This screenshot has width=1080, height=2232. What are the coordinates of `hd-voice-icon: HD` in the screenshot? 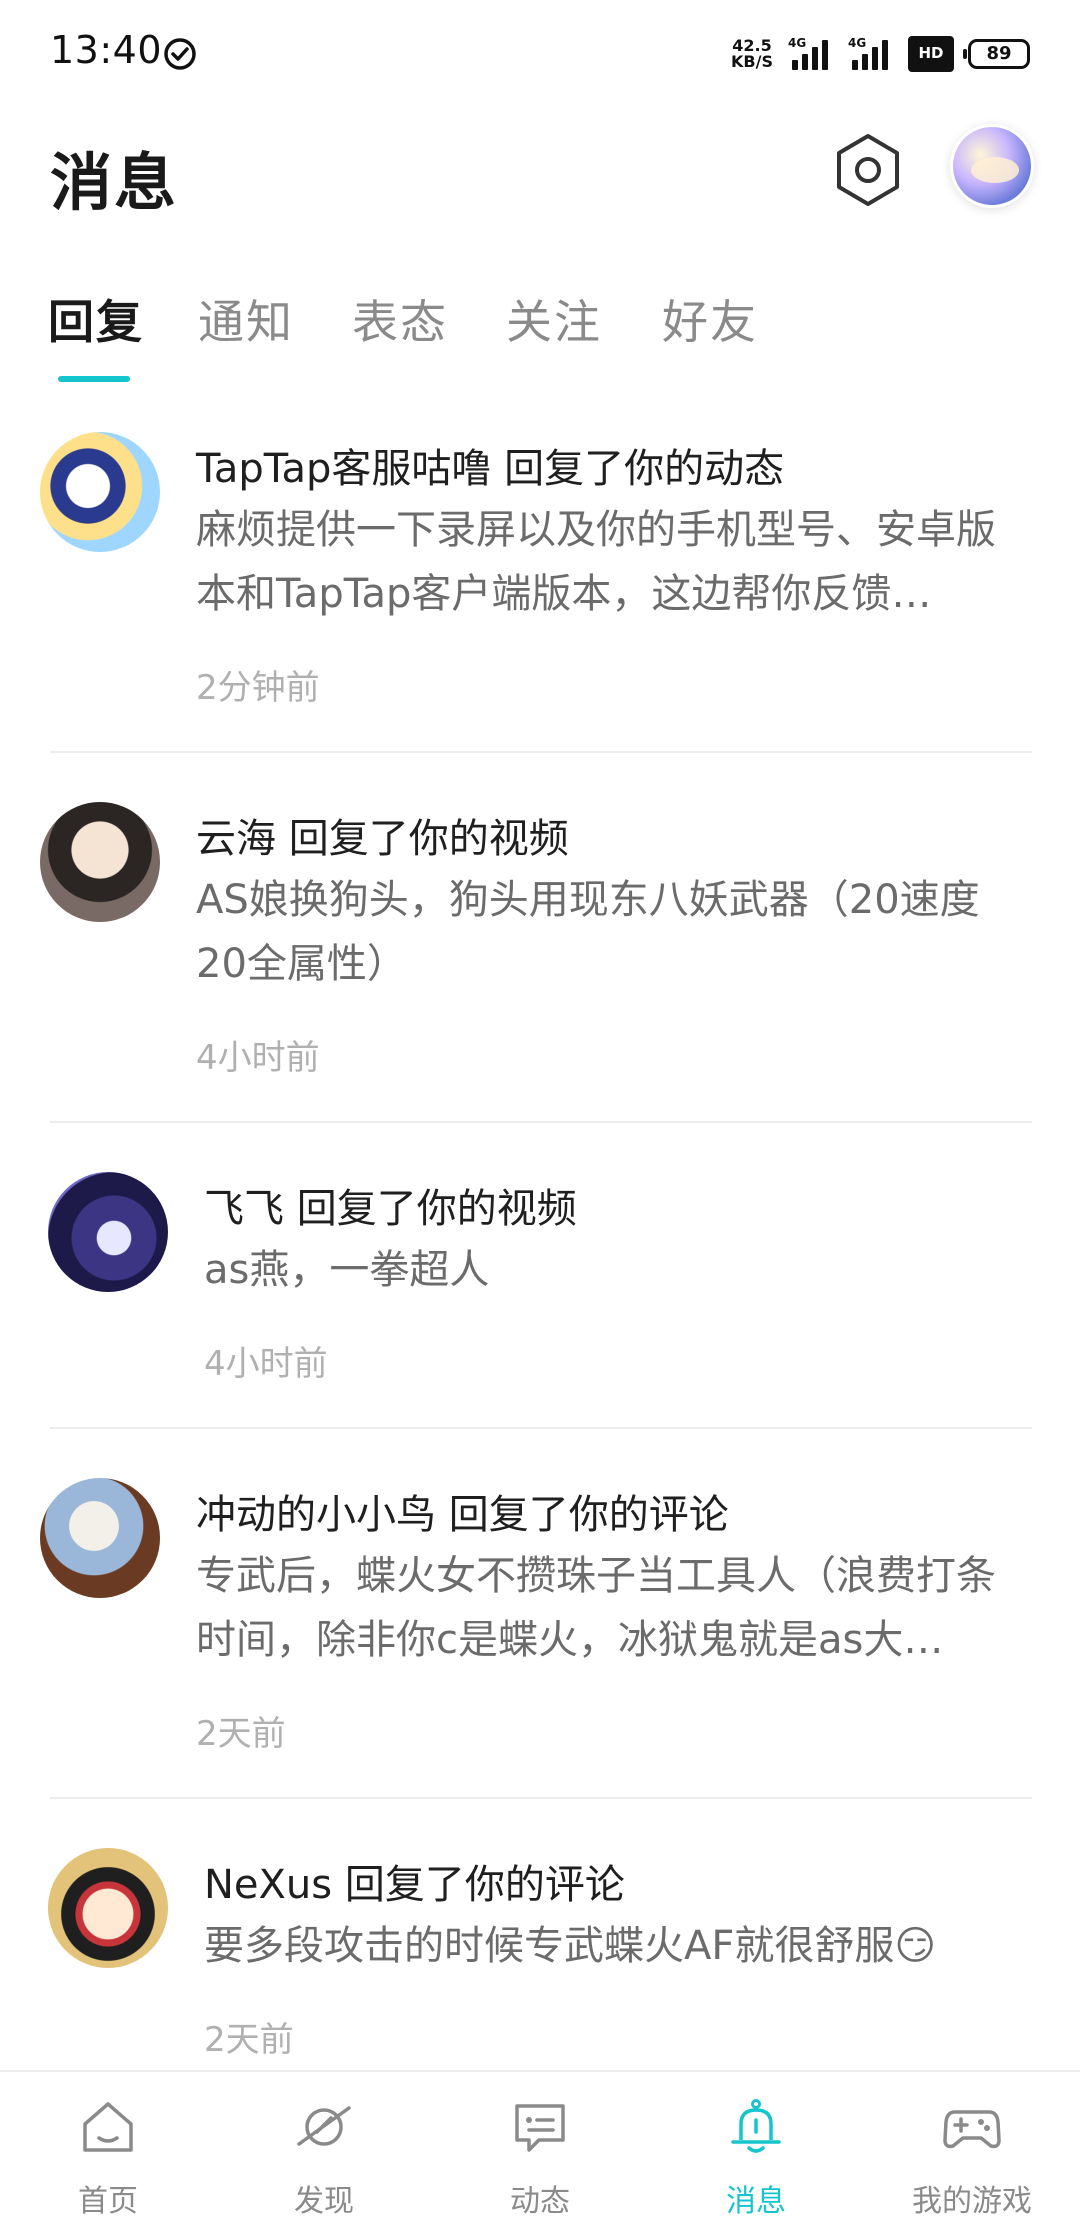 It's located at (931, 54).